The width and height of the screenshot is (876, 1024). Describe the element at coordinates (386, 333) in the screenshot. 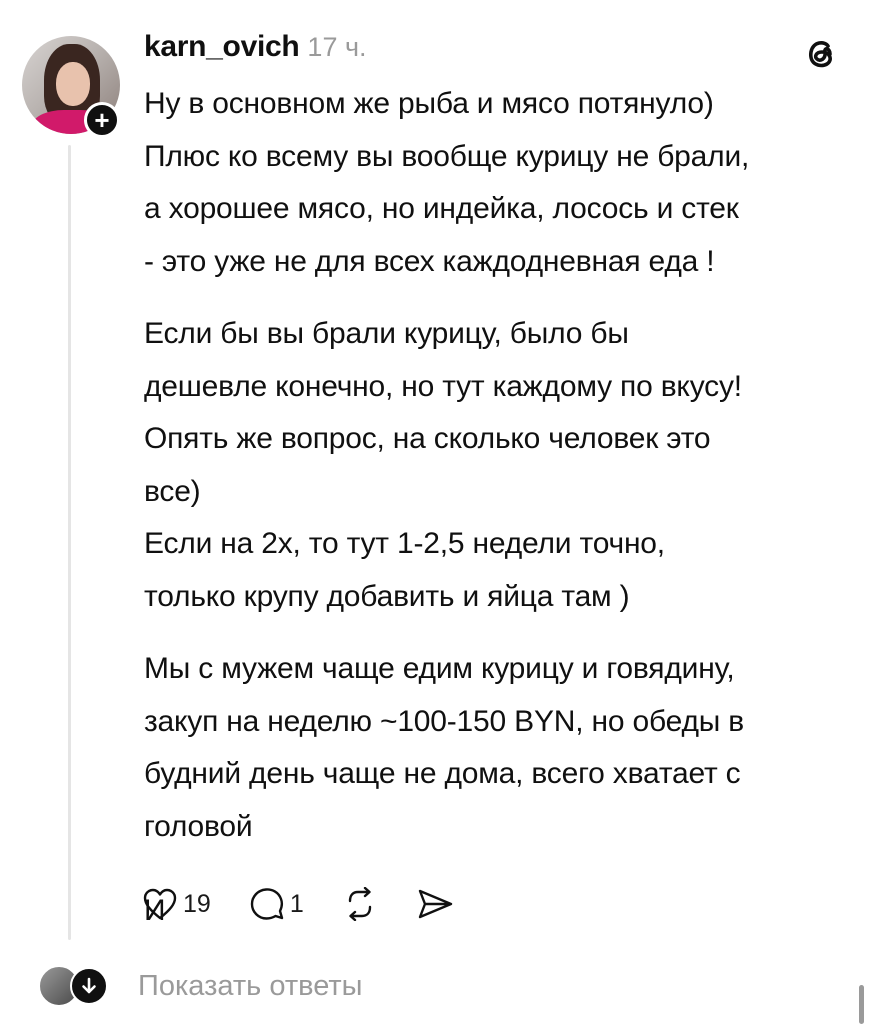

I see `text-line: Если бы вы брали курицу, было бы` at that location.